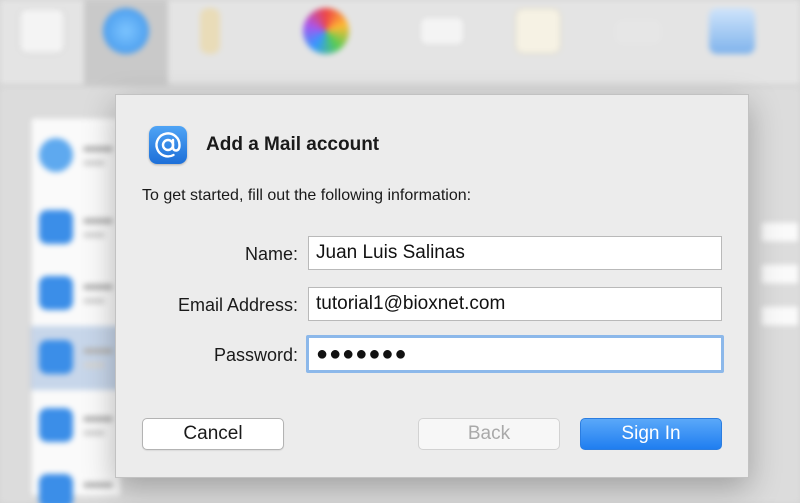 The height and width of the screenshot is (503, 800). I want to click on toolbar-item-general, so click(42, 43).